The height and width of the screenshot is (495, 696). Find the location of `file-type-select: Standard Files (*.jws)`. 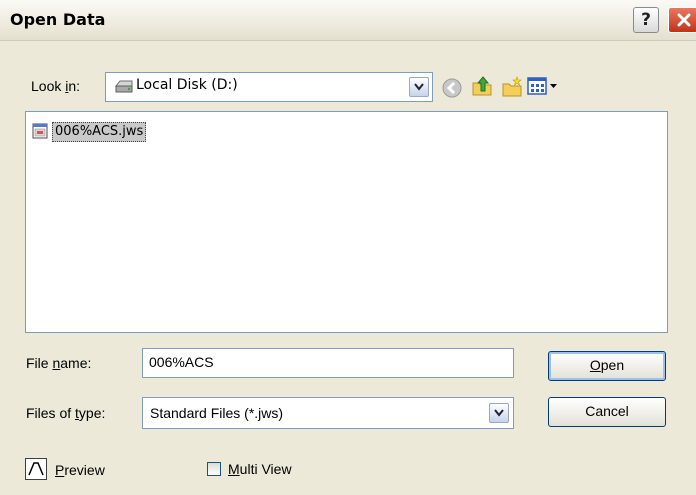

file-type-select: Standard Files (*.jws) is located at coordinates (328, 413).